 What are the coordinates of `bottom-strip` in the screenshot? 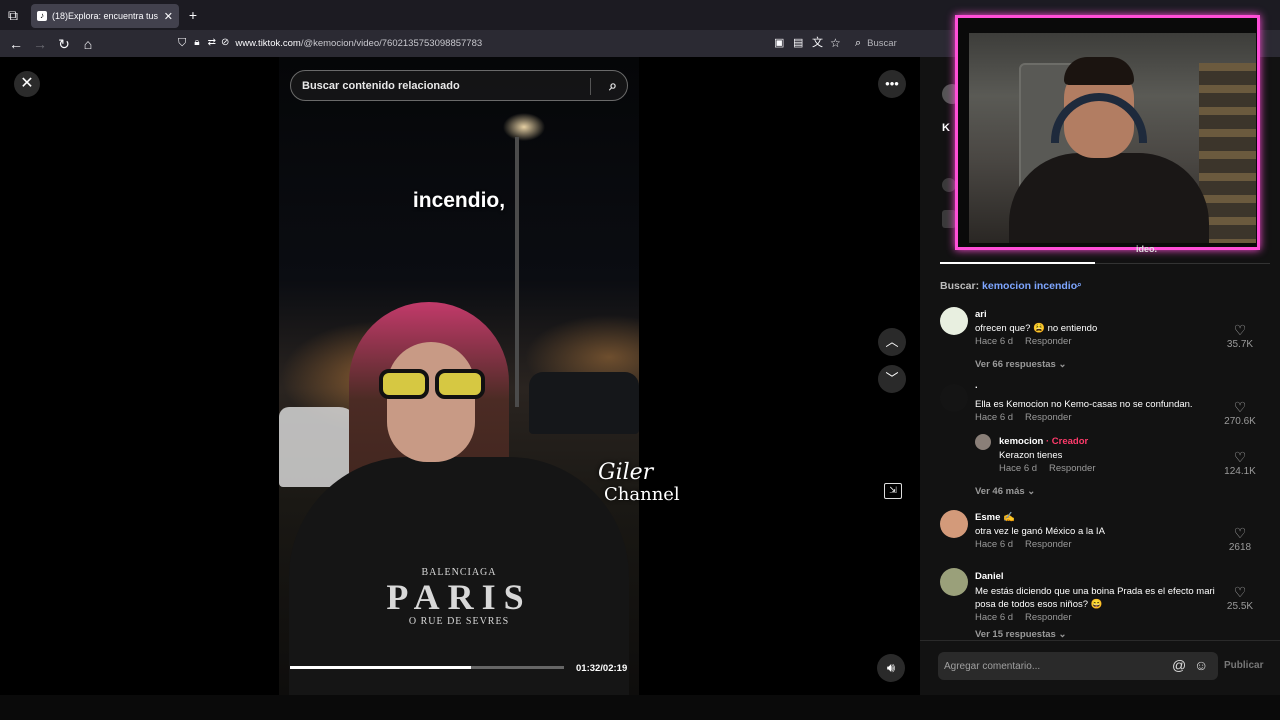 It's located at (640, 707).